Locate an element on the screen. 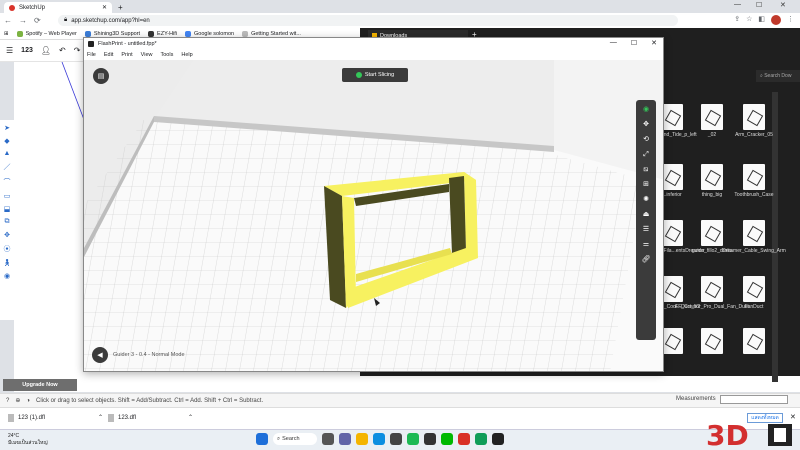 The height and width of the screenshot is (450, 800). extensions-icon: ◧ is located at coordinates (761, 20).